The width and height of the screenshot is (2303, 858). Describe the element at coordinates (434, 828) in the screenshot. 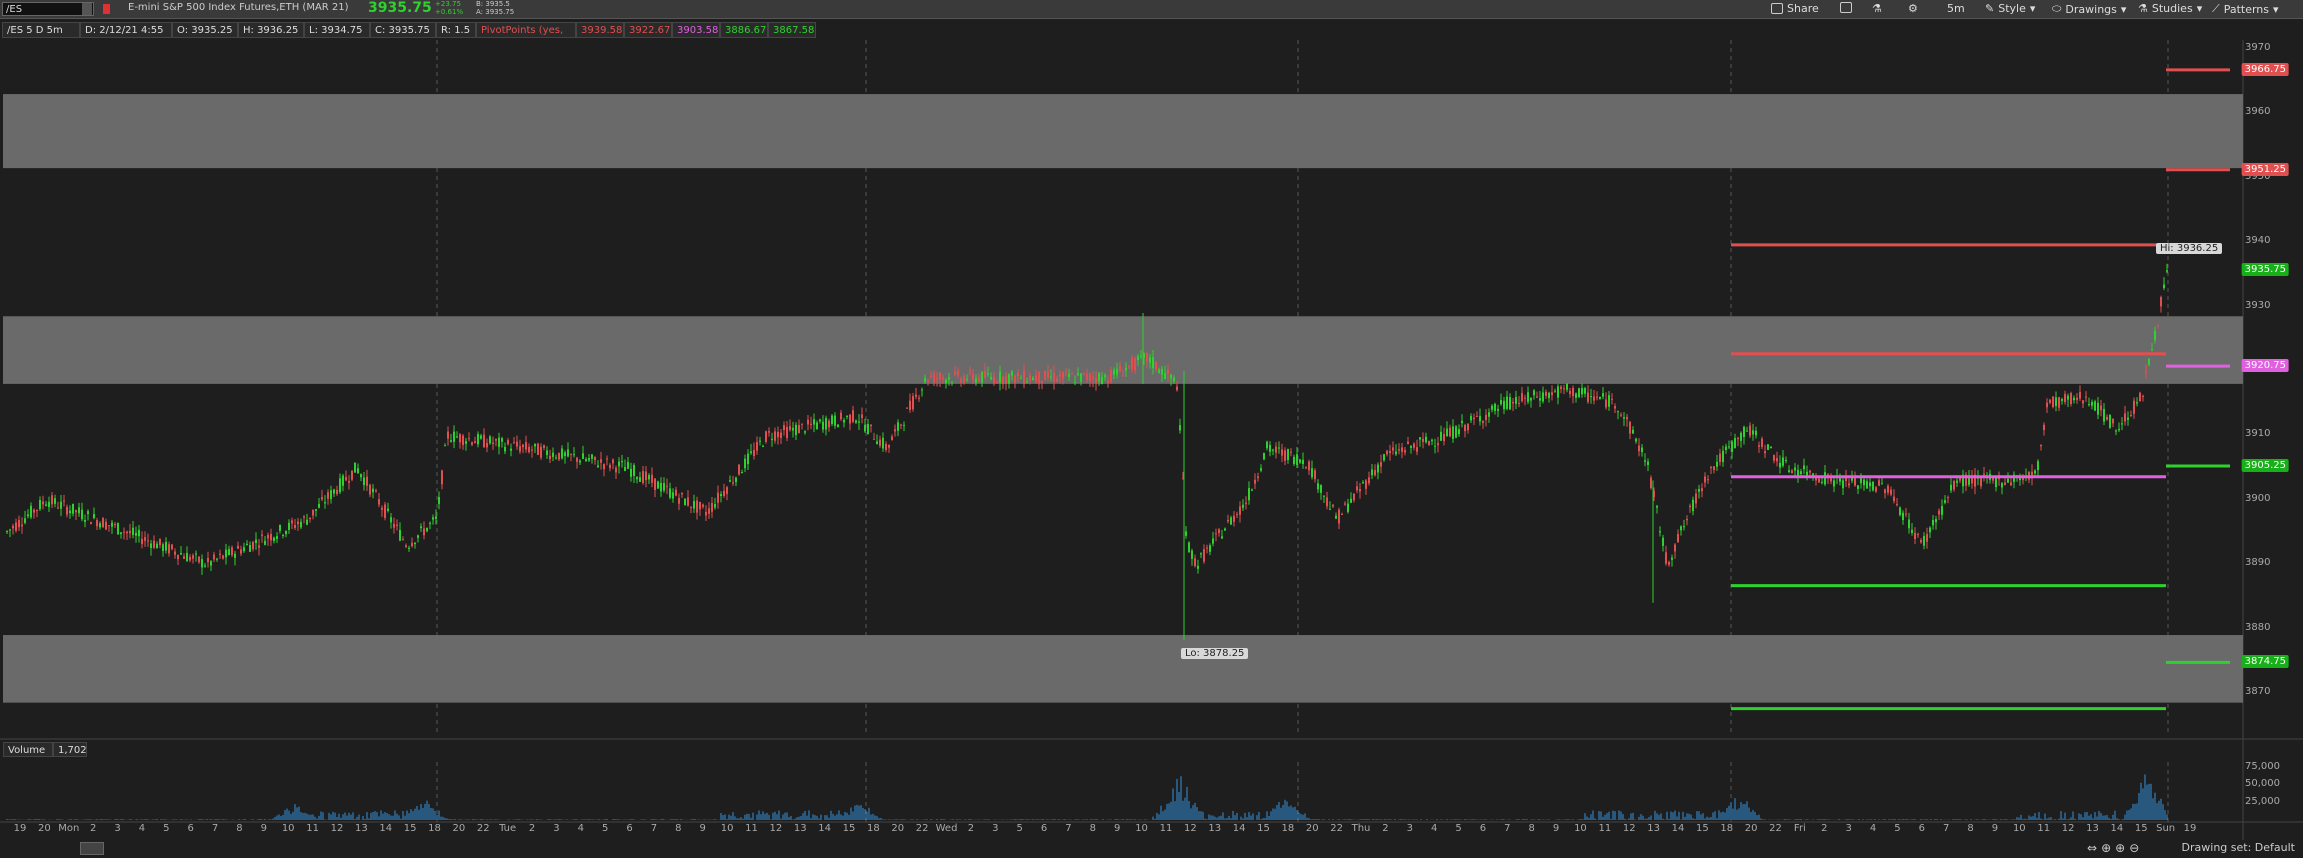

I see `time-tick: 18` at that location.